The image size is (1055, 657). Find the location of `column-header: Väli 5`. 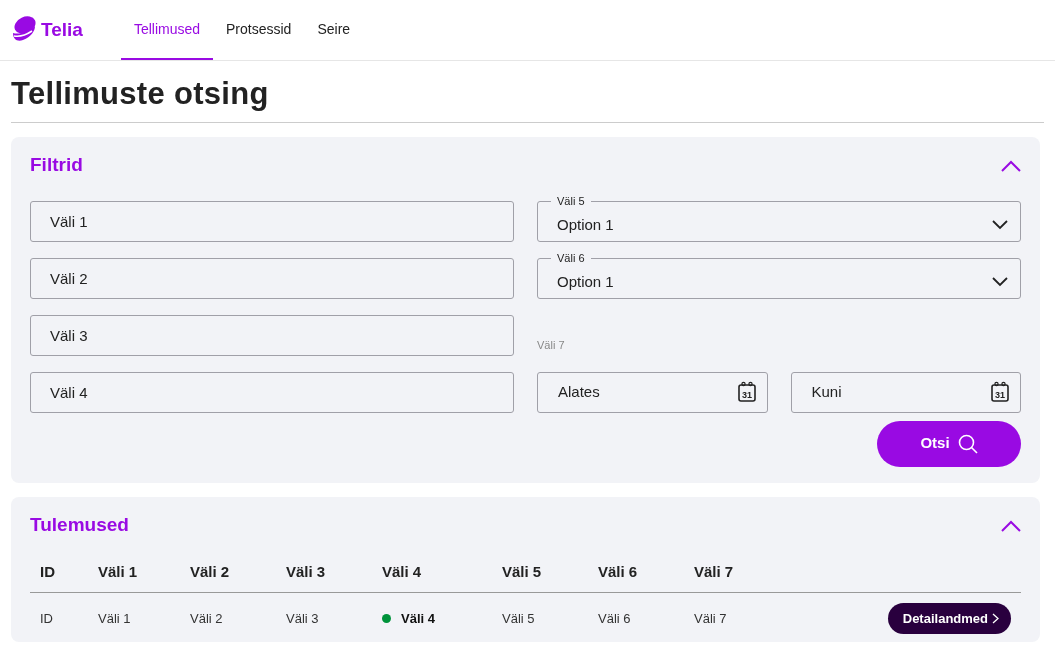

column-header: Väli 5 is located at coordinates (540, 573).